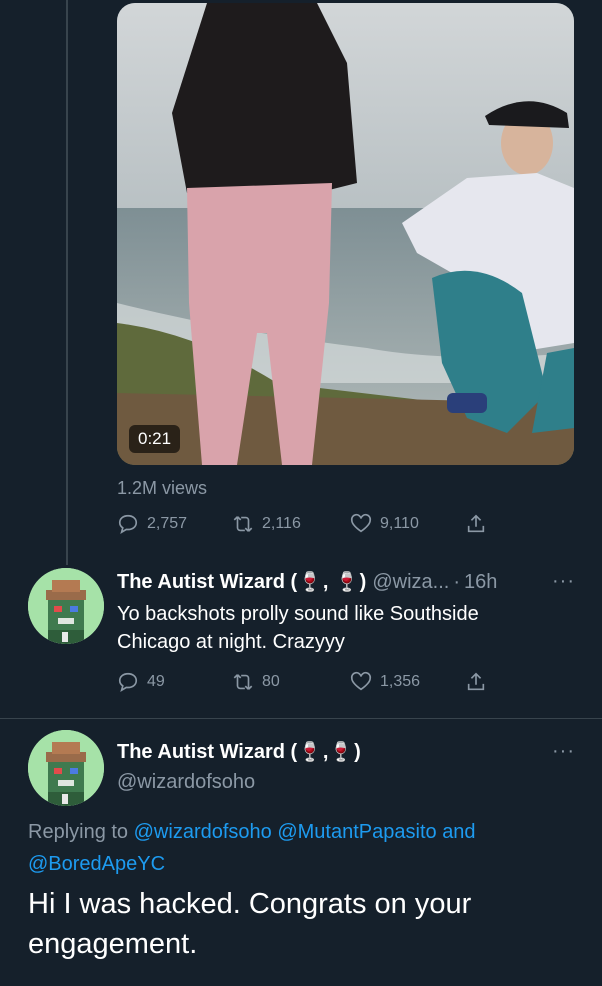 Image resolution: width=602 pixels, height=986 pixels. What do you see at coordinates (301, 718) in the screenshot?
I see `divider` at bounding box center [301, 718].